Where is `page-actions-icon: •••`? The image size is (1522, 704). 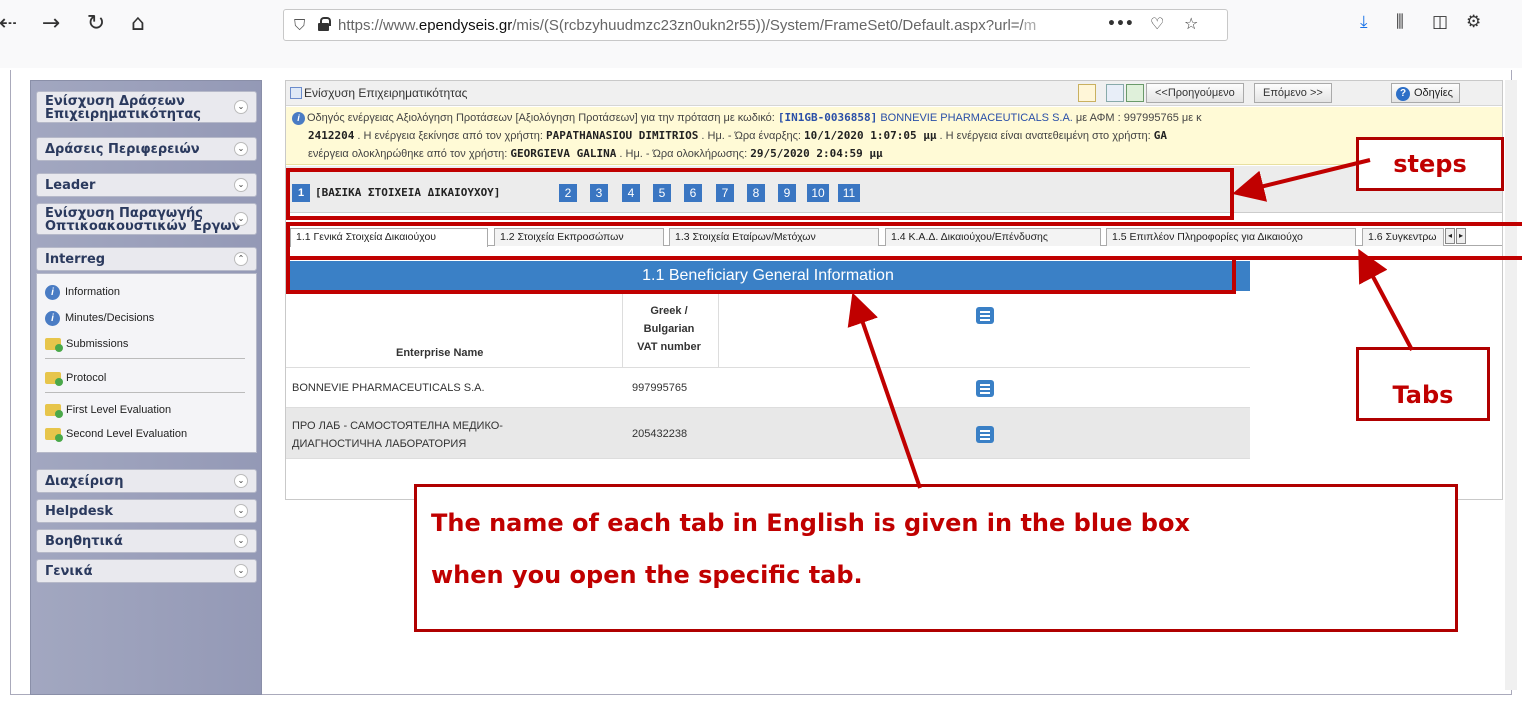
page-actions-icon: ••• is located at coordinates (1120, 24).